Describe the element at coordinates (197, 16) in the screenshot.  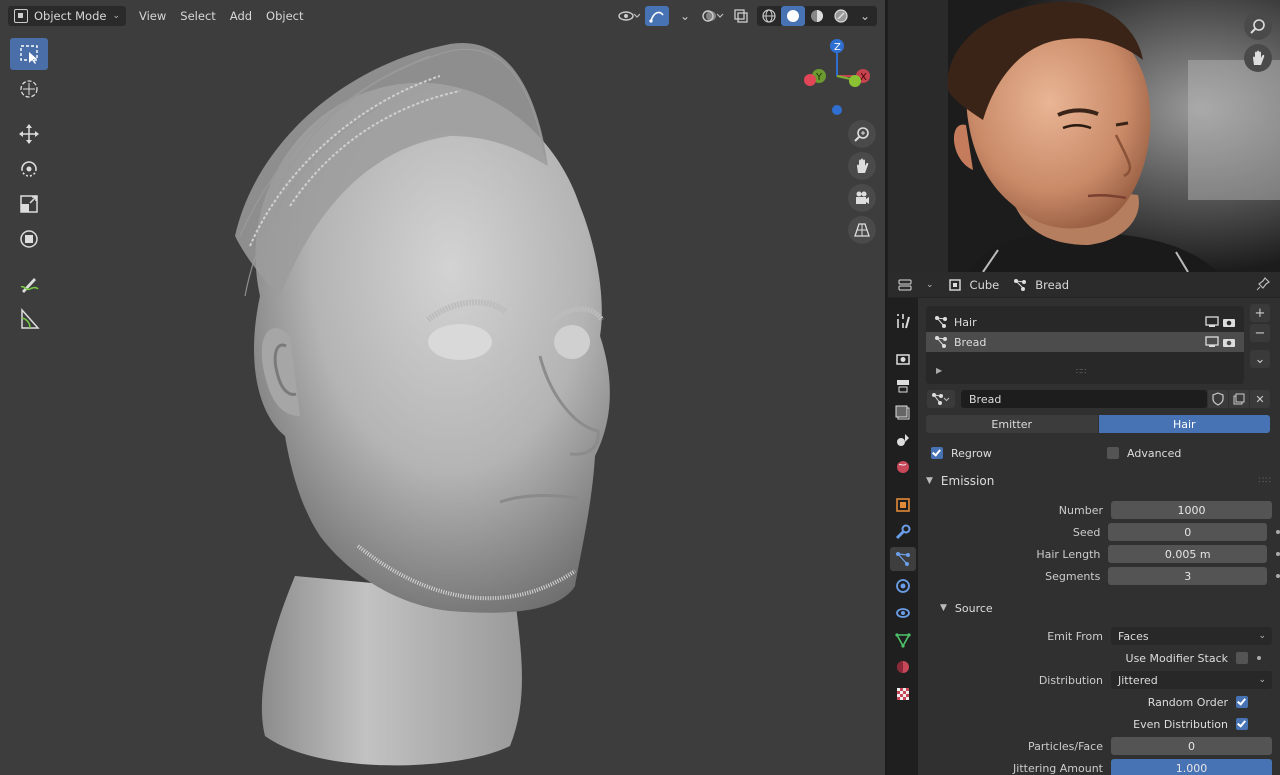
I see `menu-select: Select` at that location.